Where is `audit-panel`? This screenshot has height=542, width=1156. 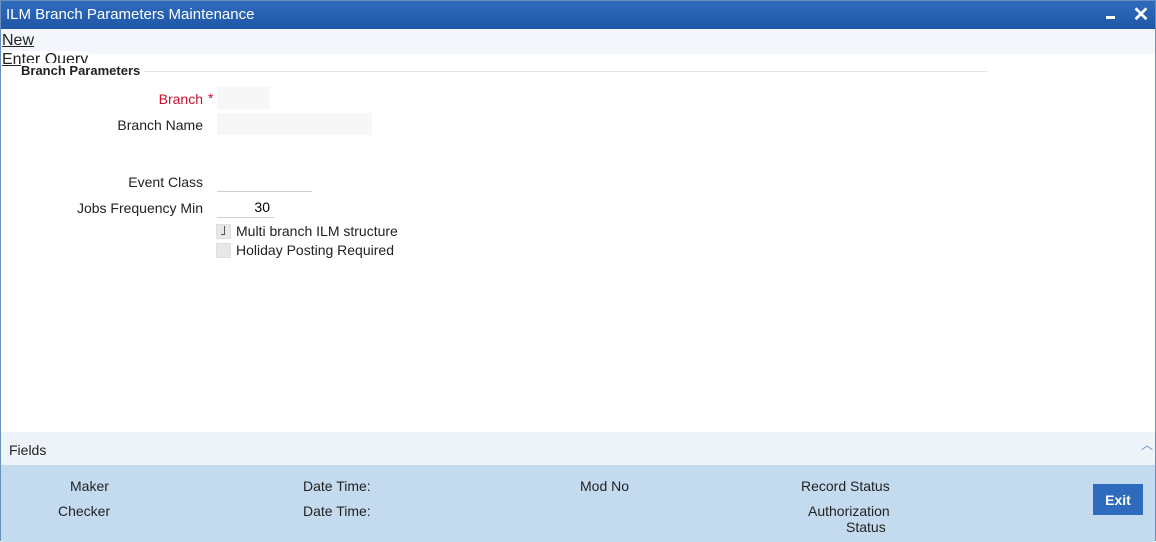
audit-panel is located at coordinates (578, 503).